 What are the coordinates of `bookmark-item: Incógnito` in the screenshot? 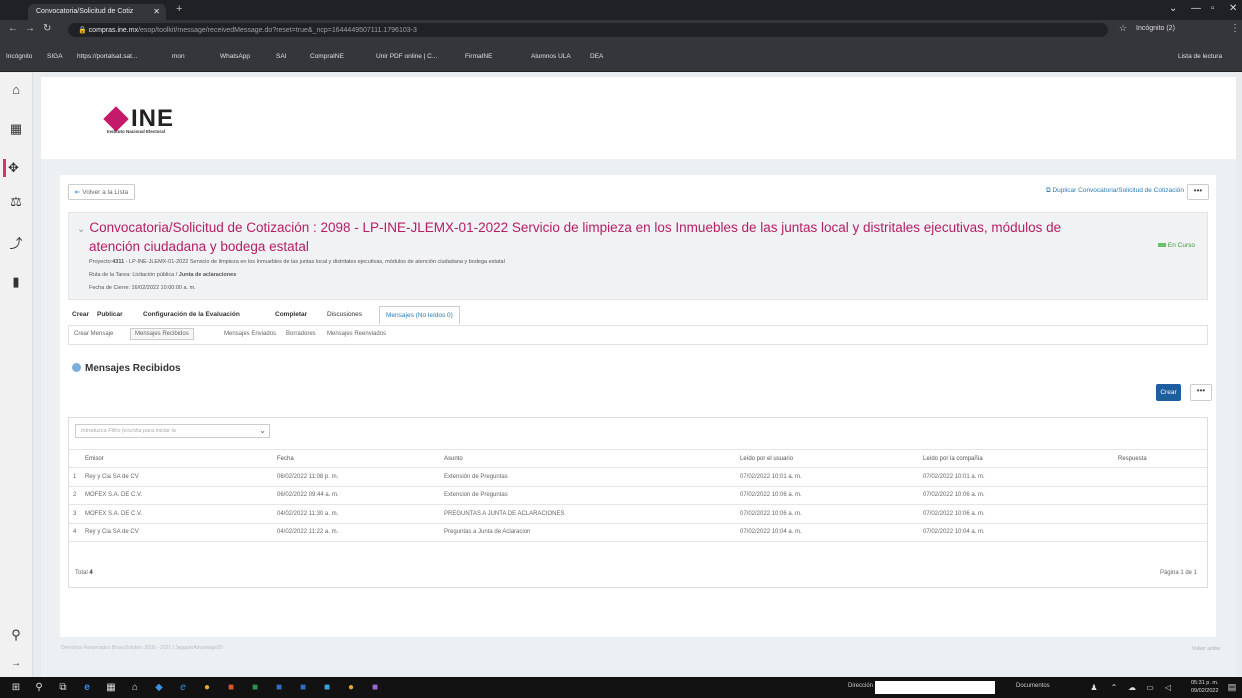 It's located at (19, 56).